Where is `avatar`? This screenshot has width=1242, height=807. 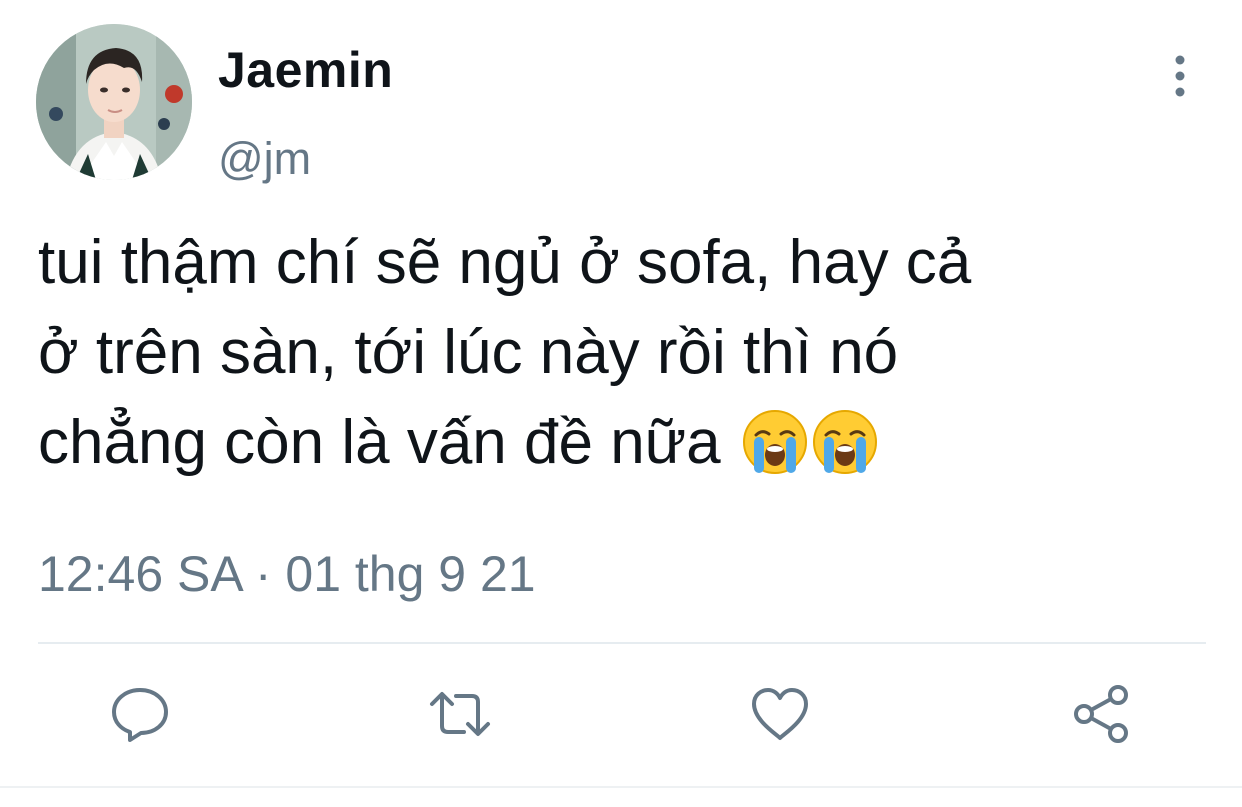 avatar is located at coordinates (114, 102).